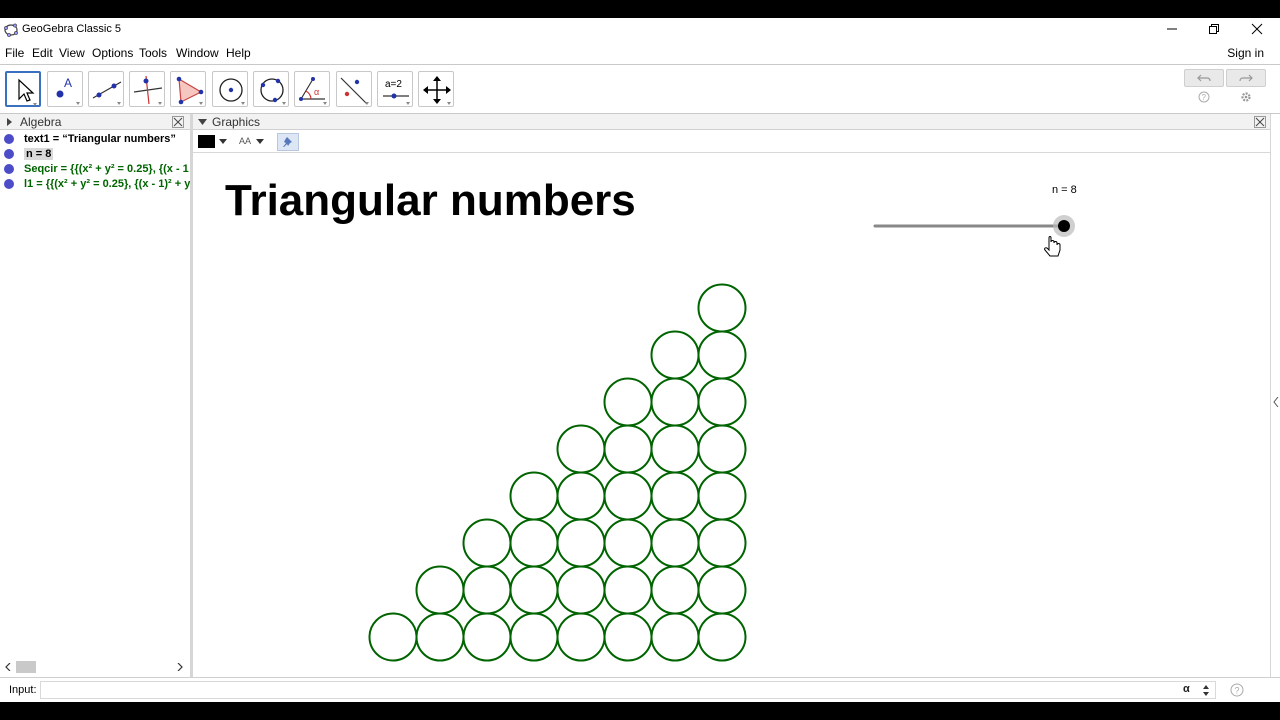 The height and width of the screenshot is (720, 1280). What do you see at coordinates (188, 89) in the screenshot?
I see `polygon-tool` at bounding box center [188, 89].